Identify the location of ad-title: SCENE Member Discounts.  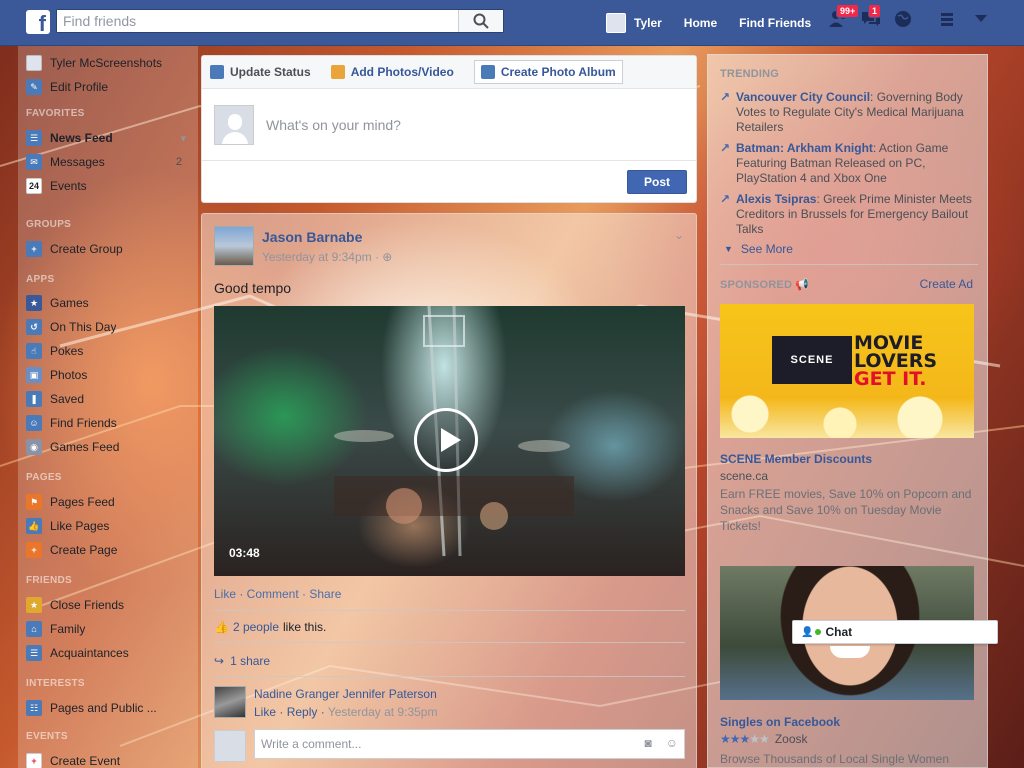
(796, 459).